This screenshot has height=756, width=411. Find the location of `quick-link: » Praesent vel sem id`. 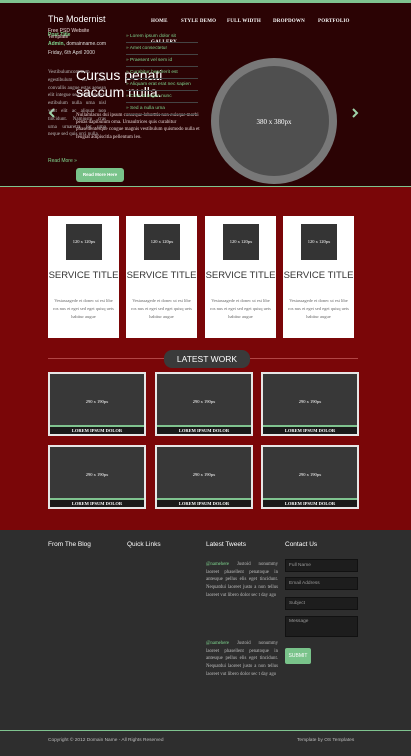

quick-link: » Praesent vel sem id is located at coordinates (162, 61).